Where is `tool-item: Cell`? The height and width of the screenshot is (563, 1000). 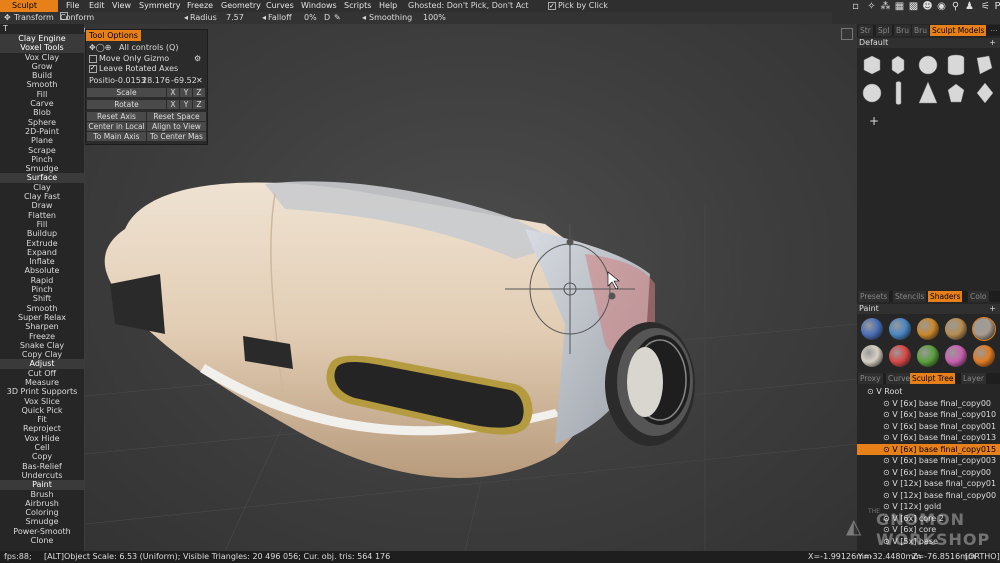 tool-item: Cell is located at coordinates (42, 447).